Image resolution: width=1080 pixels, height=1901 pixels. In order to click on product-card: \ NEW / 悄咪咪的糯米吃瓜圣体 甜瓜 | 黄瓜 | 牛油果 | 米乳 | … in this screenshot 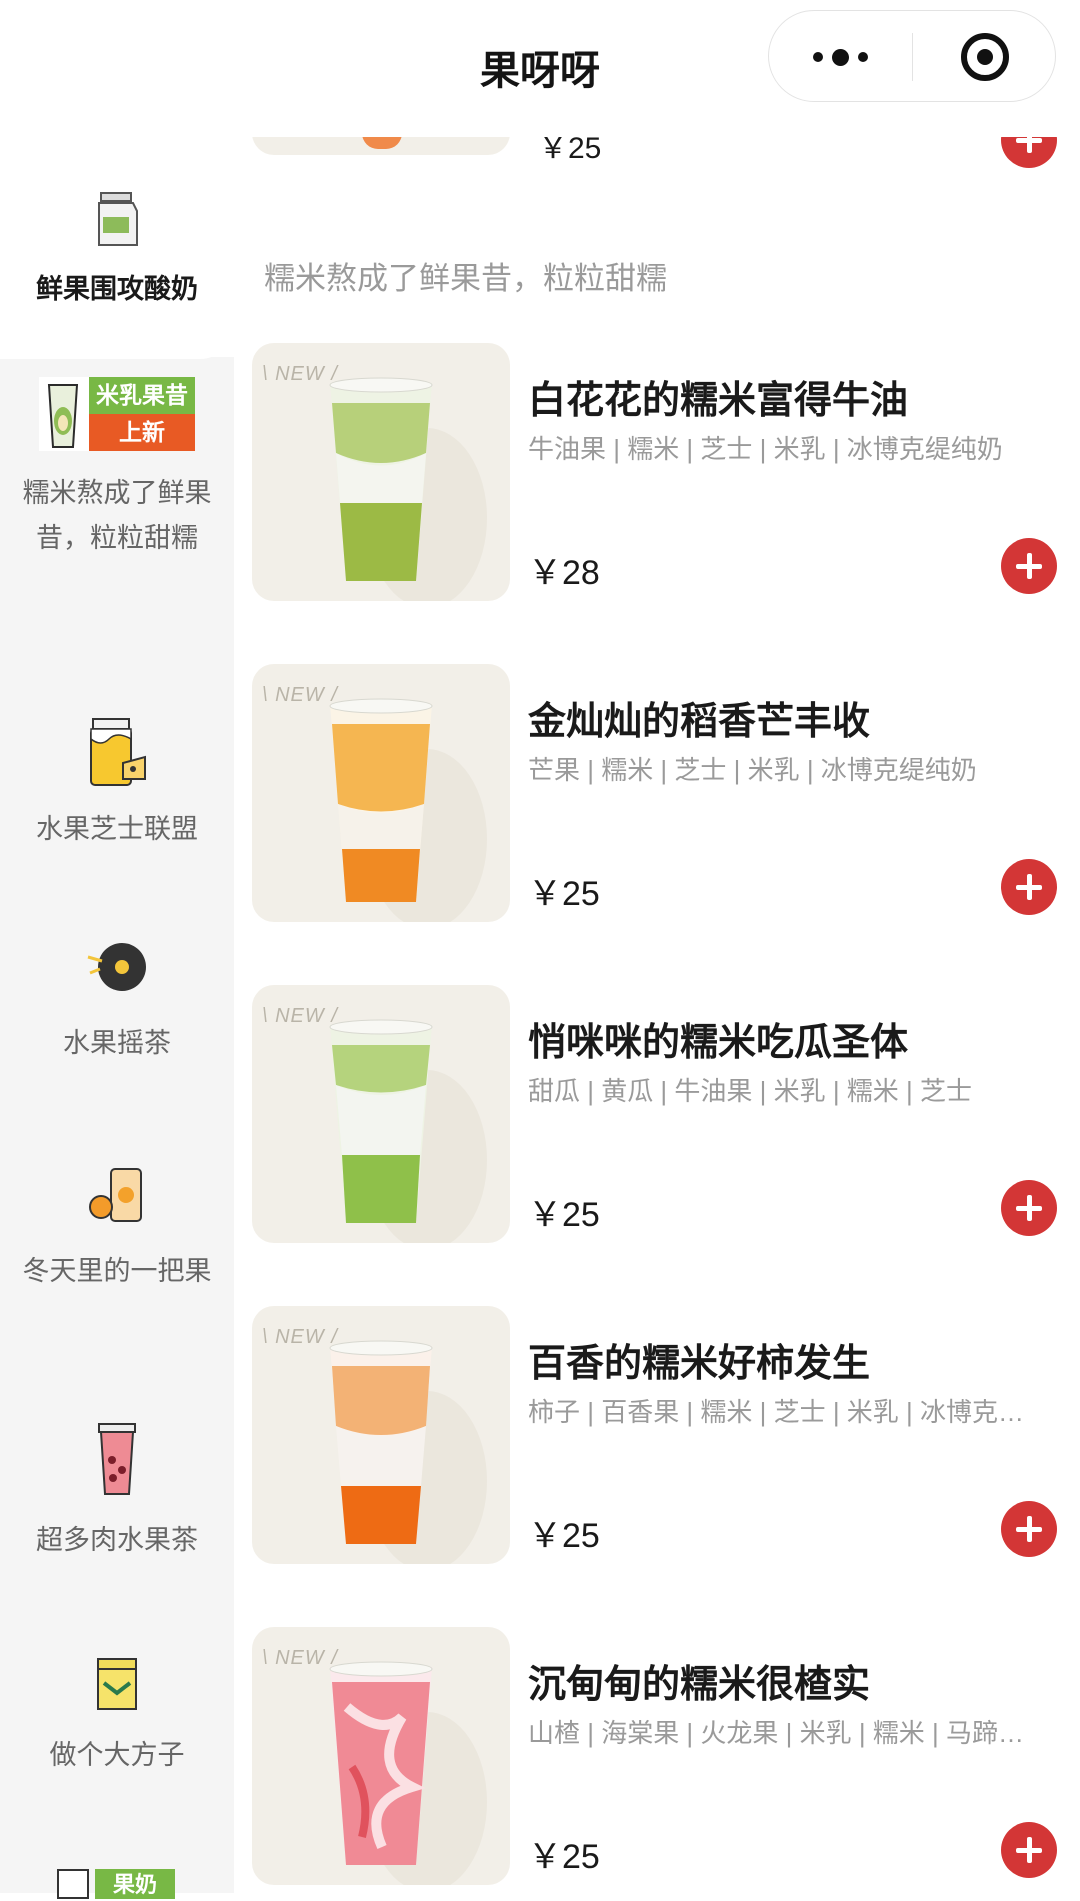, I will do `click(666, 1115)`.